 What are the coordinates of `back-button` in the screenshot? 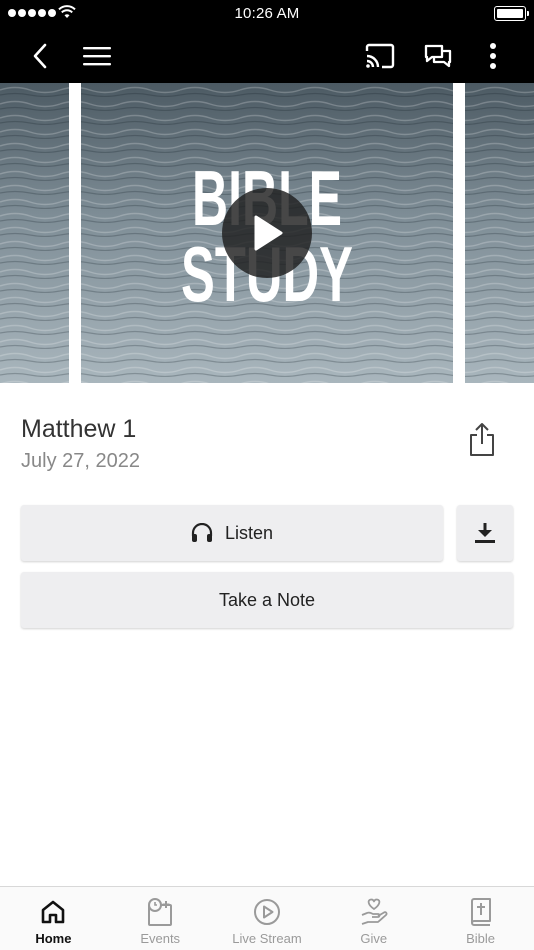 It's located at (40, 55).